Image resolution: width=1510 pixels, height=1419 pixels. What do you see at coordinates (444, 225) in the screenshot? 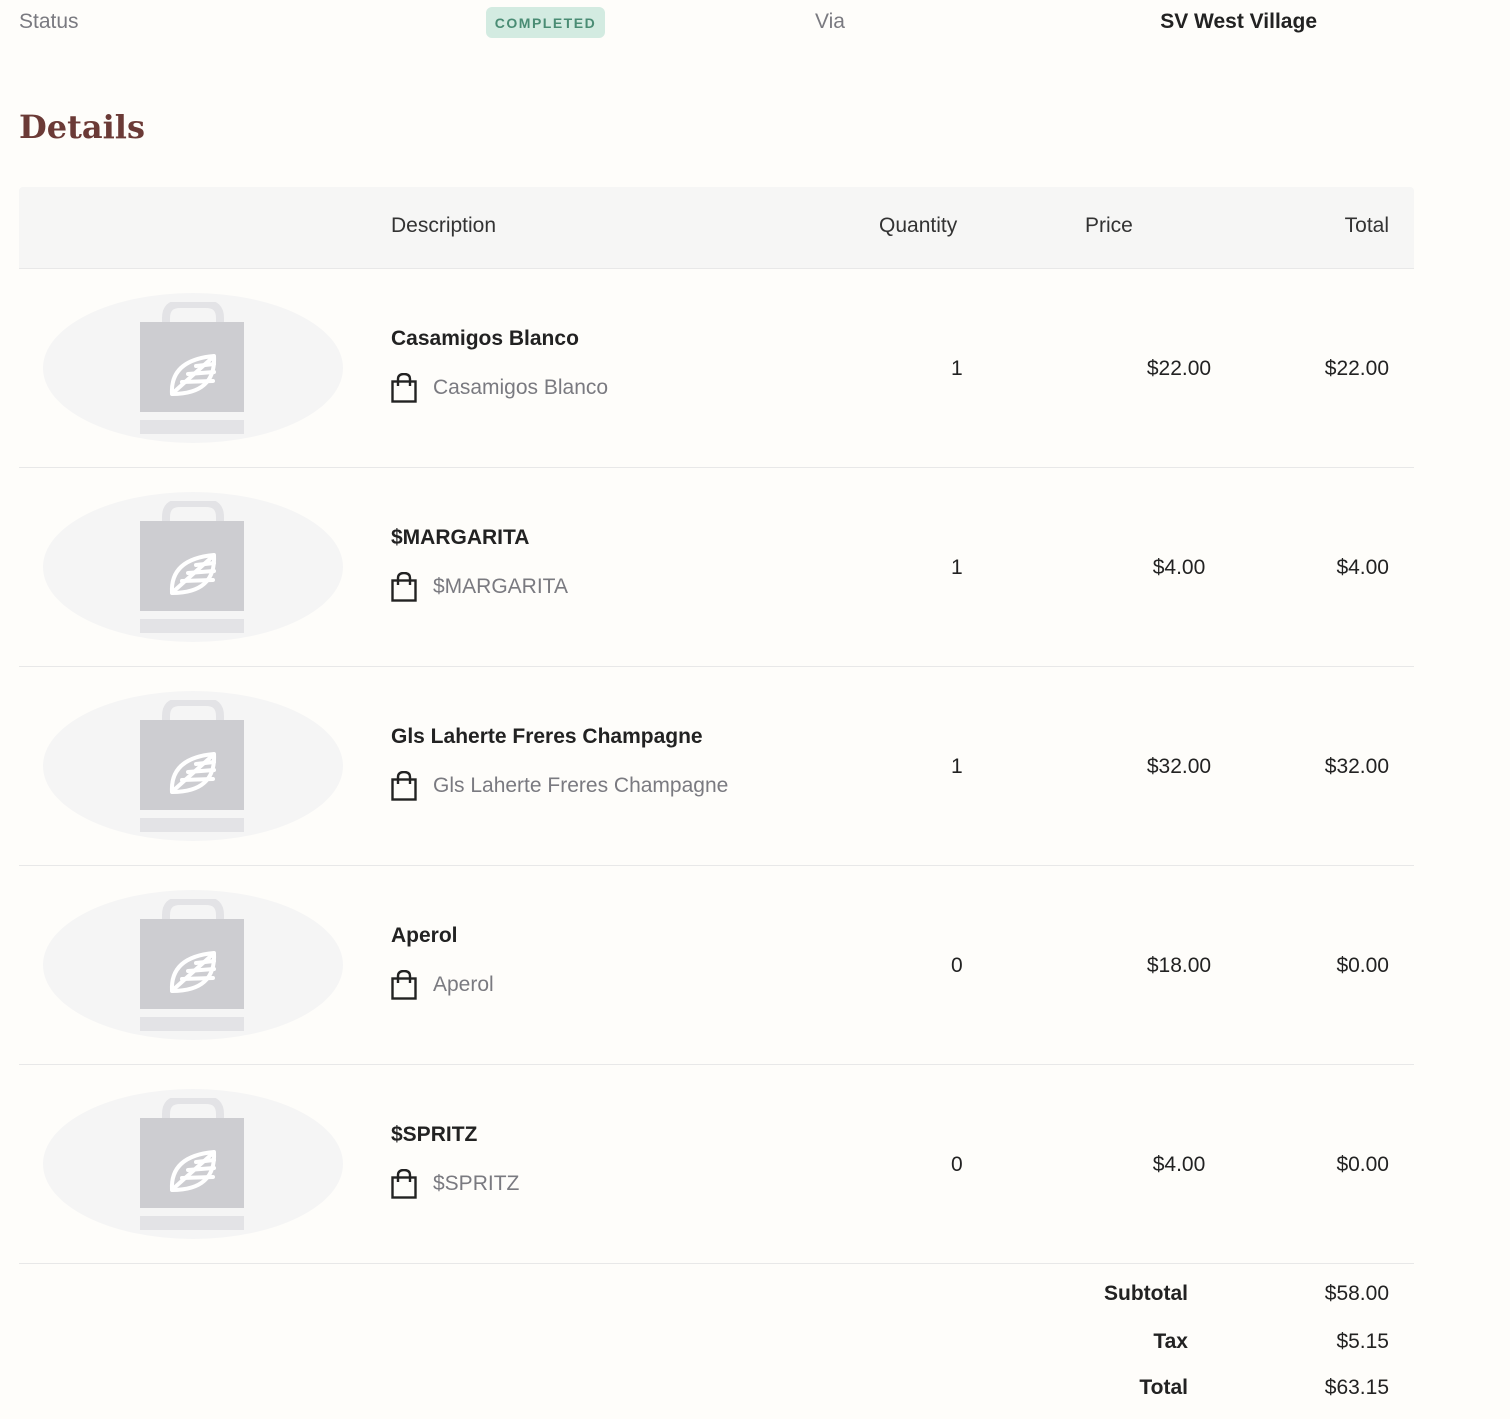
I see `column-header-description: Description` at bounding box center [444, 225].